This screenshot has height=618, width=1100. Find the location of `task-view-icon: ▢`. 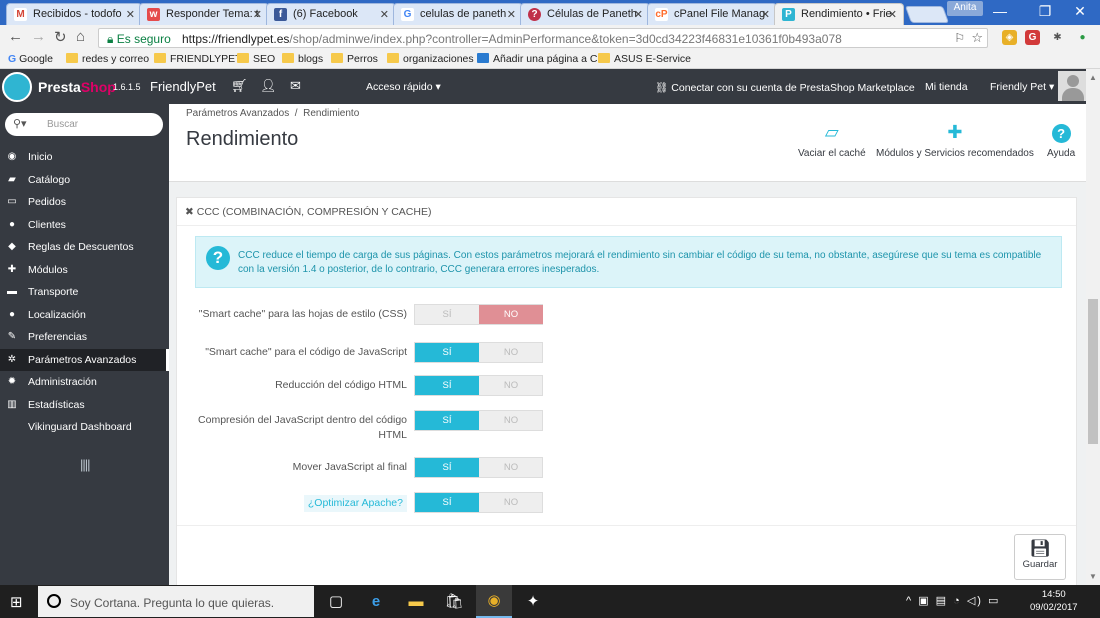

task-view-icon: ▢ is located at coordinates (336, 602).